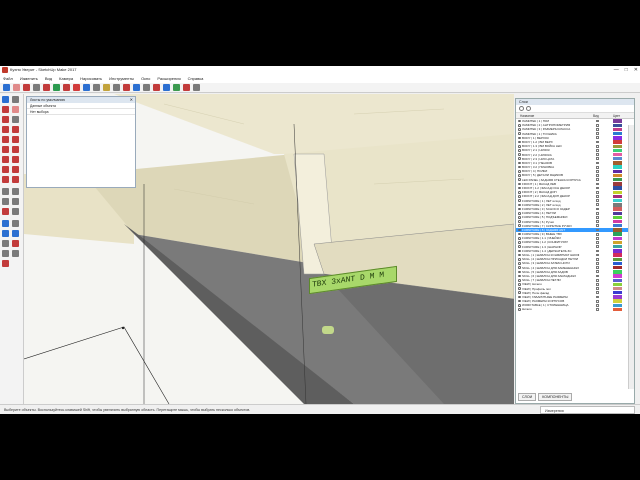 The height and width of the screenshot is (480, 640). Describe the element at coordinates (15, 179) in the screenshot. I see `offset-icon` at that location.